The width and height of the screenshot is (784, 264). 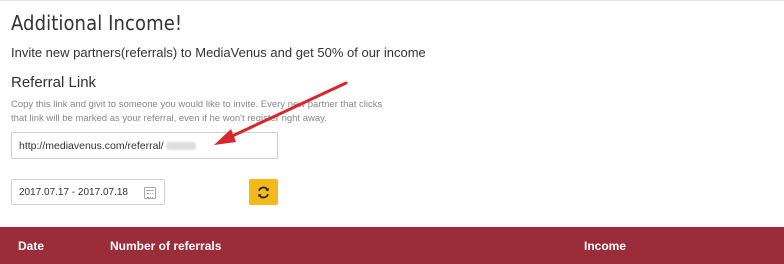 What do you see at coordinates (281, 113) in the screenshot?
I see `annotation-arrow` at bounding box center [281, 113].